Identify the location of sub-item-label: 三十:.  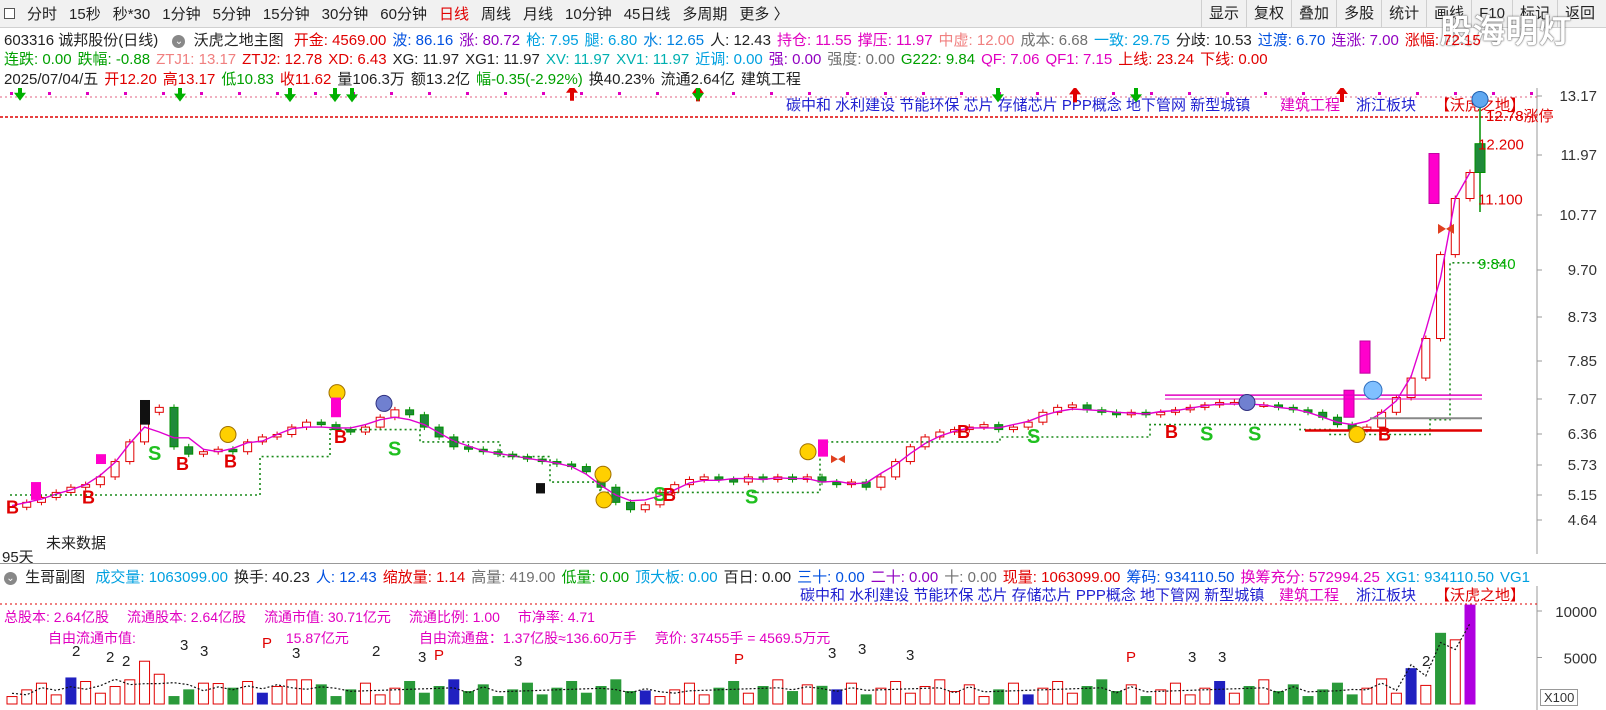
(816, 577).